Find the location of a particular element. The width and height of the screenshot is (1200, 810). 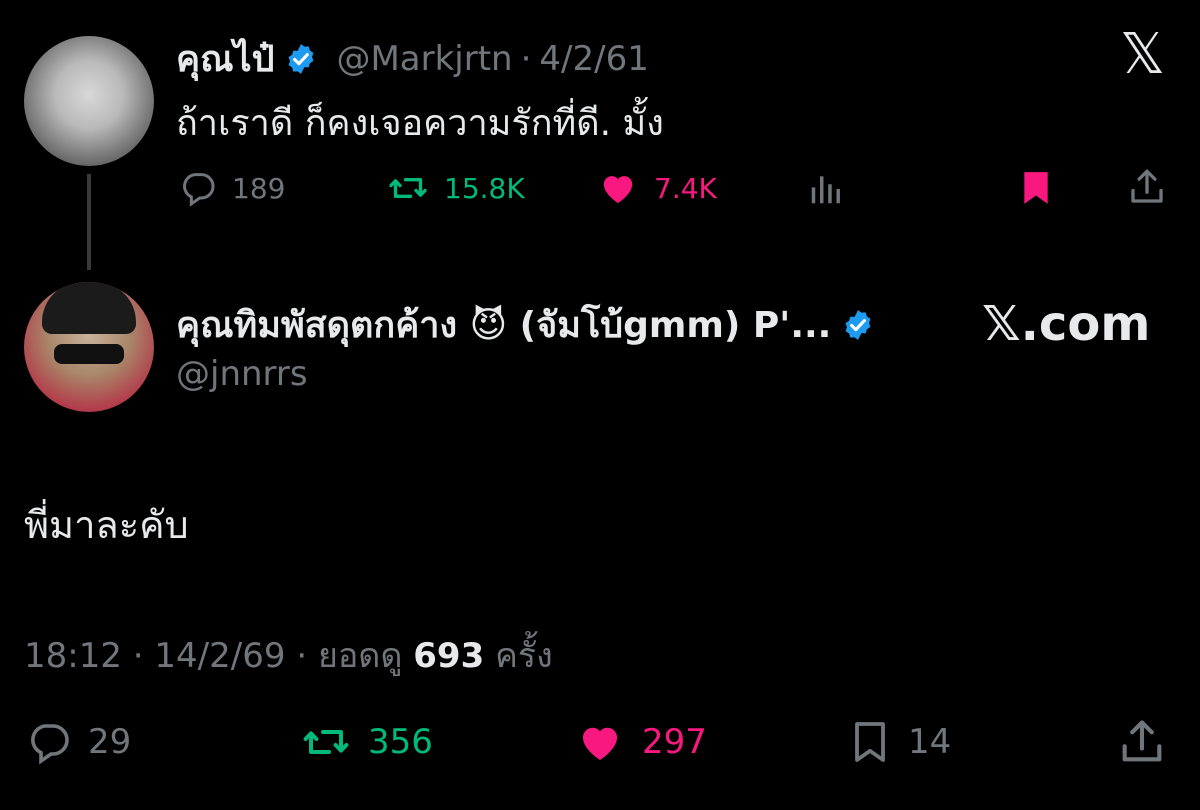

retweet-count: 15.8K is located at coordinates (484, 188).